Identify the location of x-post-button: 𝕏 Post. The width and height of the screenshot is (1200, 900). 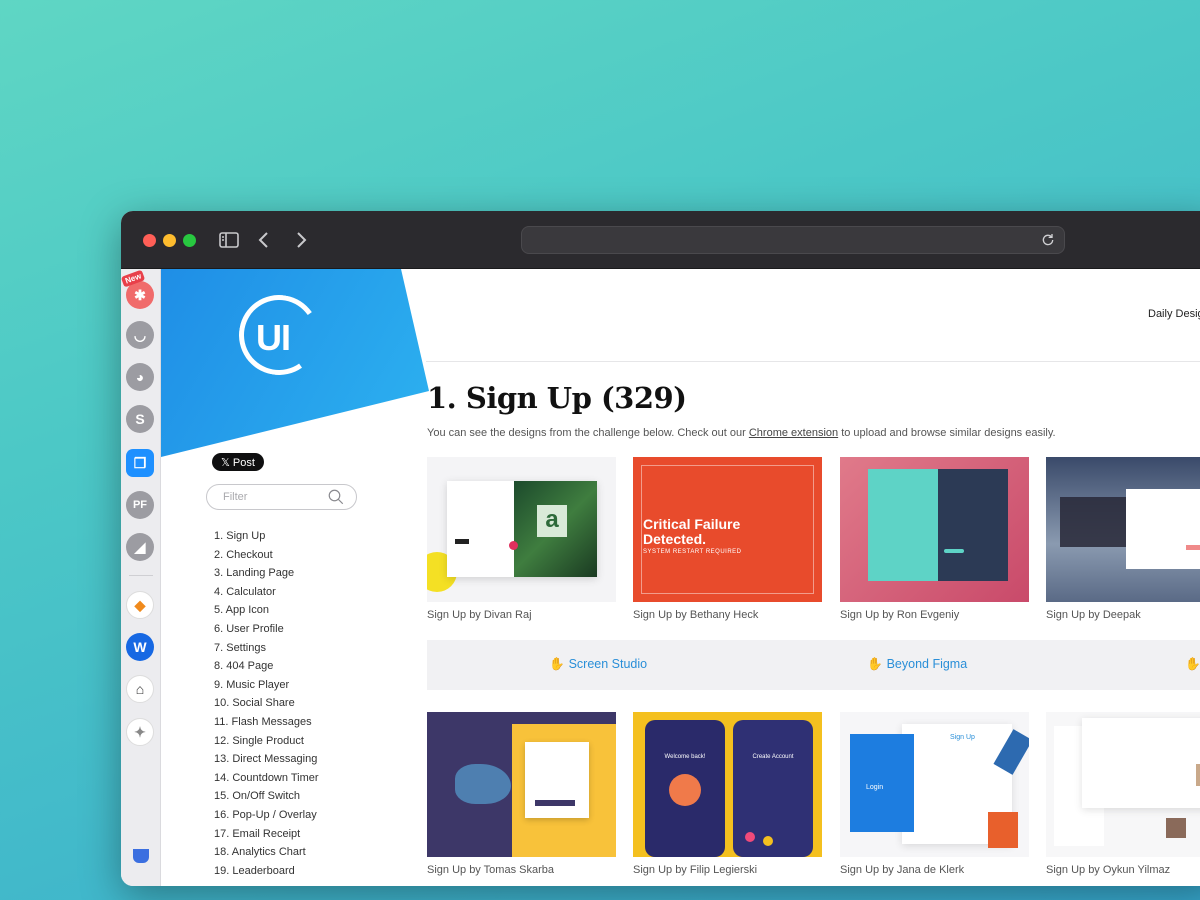
(238, 462).